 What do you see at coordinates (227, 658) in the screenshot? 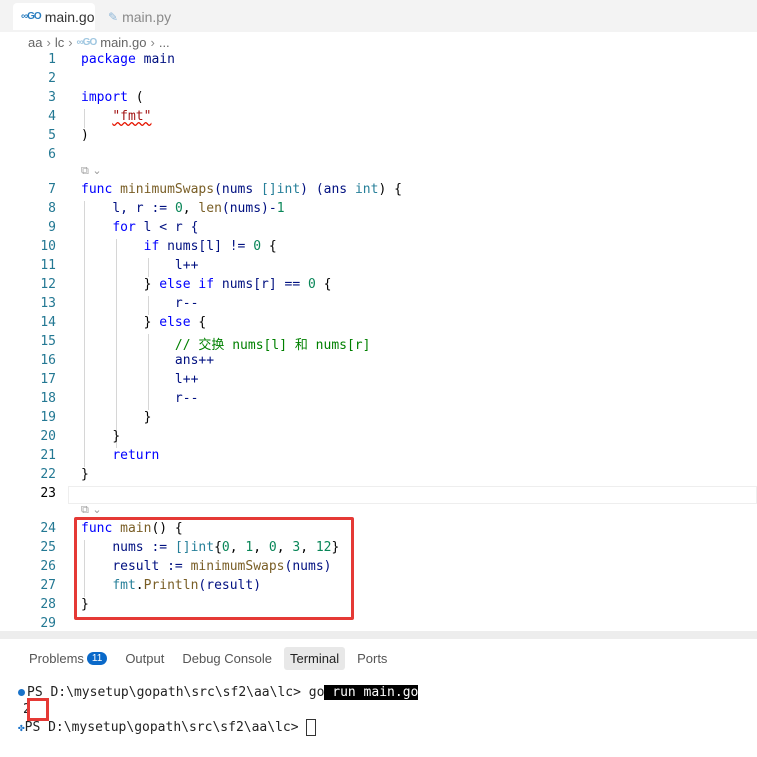
I see `tab-debug-console: Debug Console` at bounding box center [227, 658].